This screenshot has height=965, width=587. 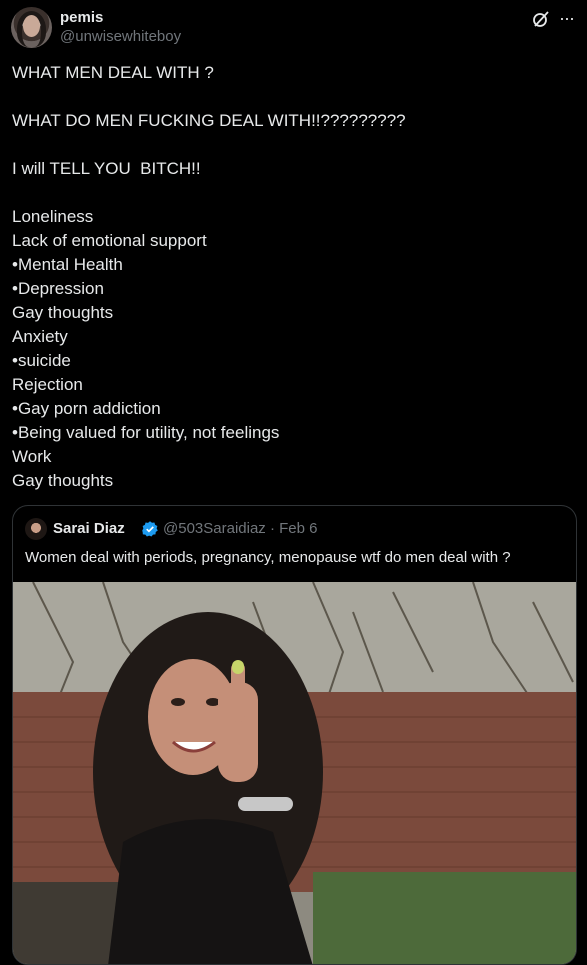 I want to click on quoted-header: Sarai Diaz @503Saraidiaz · Feb 6, so click(x=295, y=529).